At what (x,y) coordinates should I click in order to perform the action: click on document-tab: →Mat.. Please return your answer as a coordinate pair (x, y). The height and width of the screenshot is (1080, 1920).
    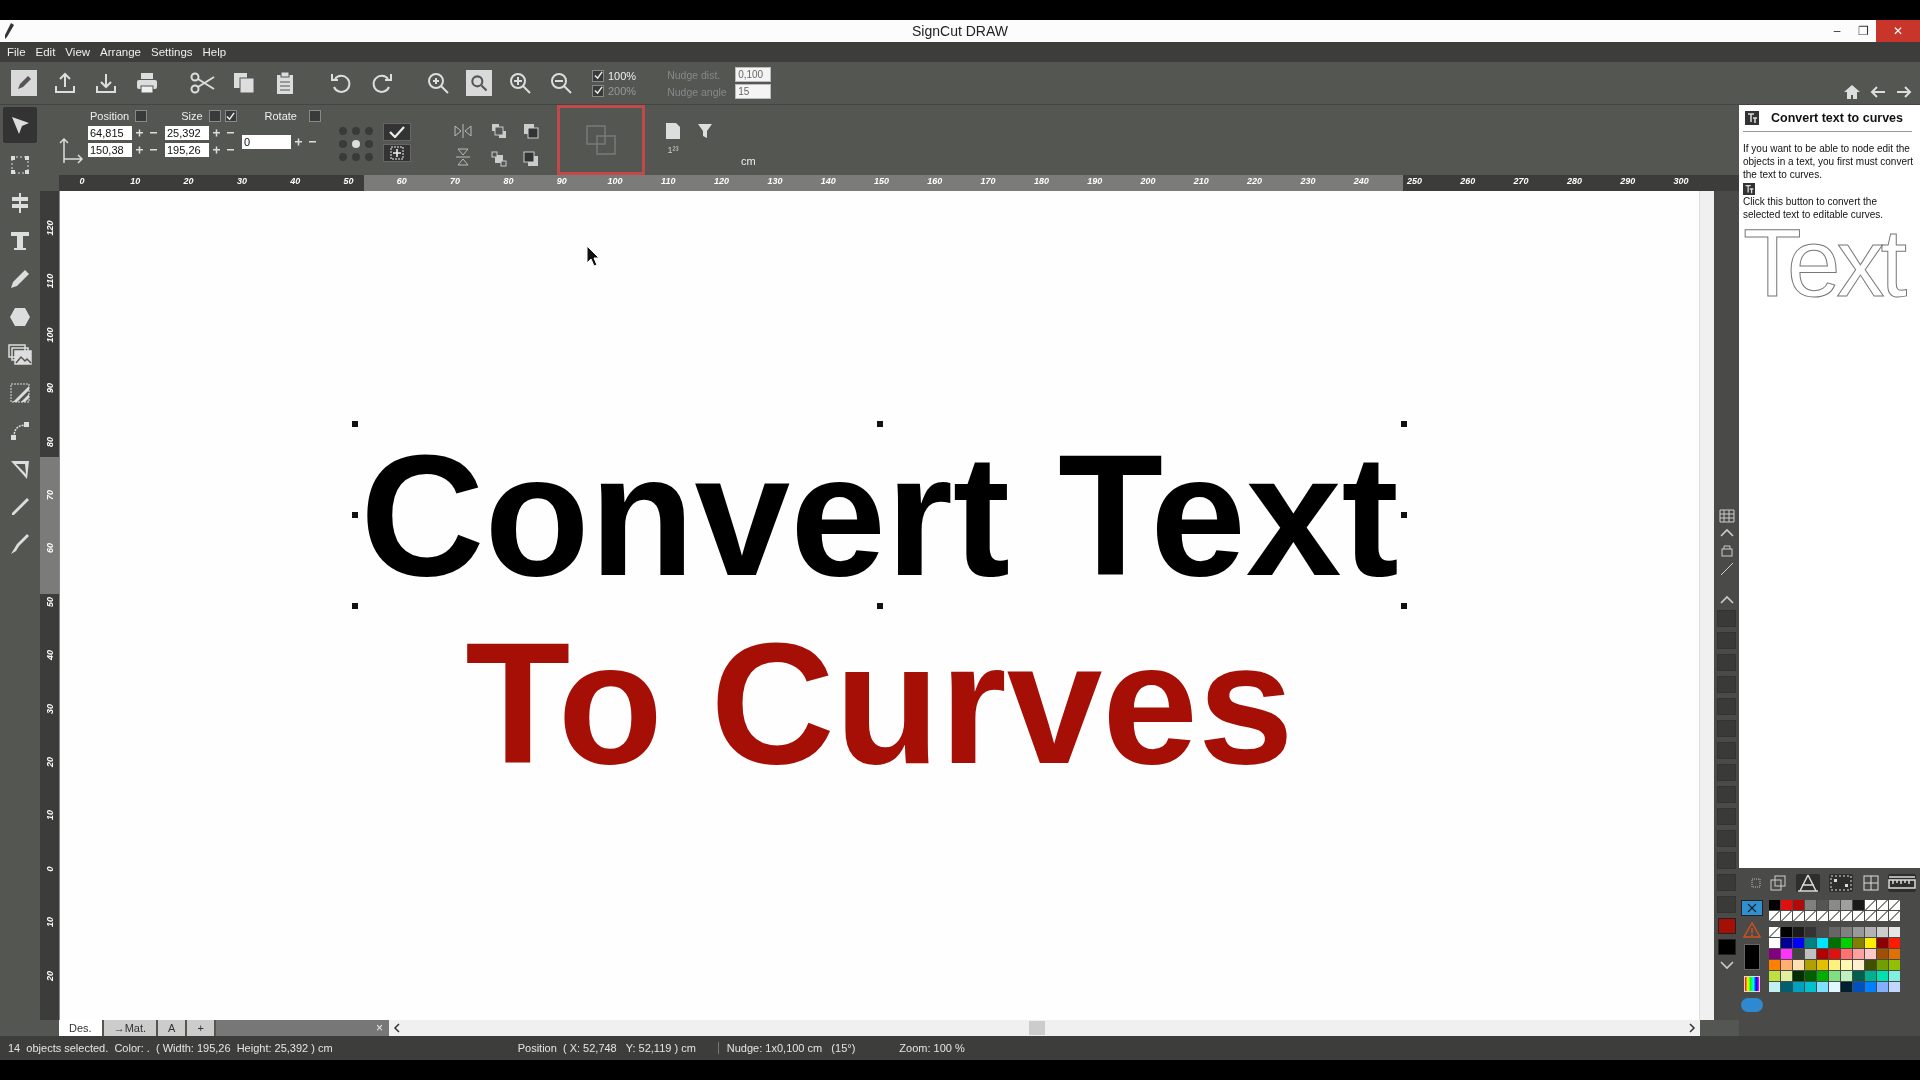
    Looking at the image, I should click on (130, 1028).